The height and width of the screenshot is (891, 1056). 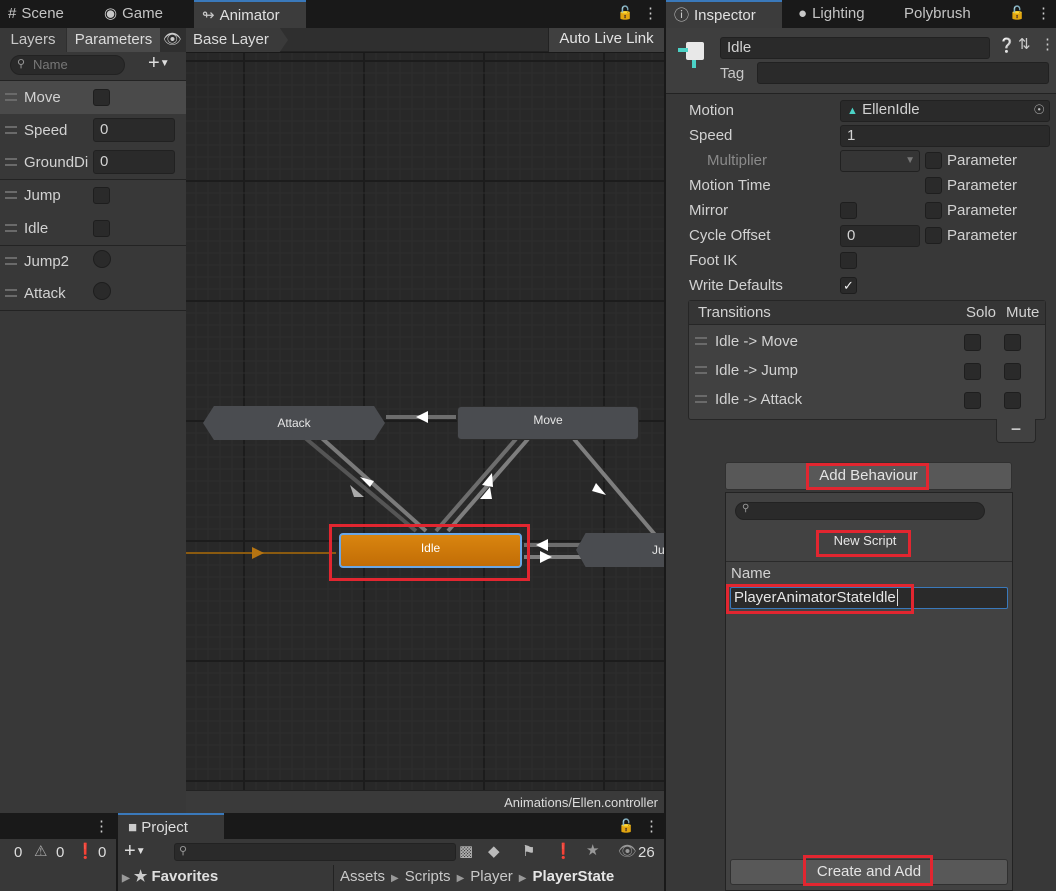 I want to click on tab-scene: # Scene, so click(x=36, y=14).